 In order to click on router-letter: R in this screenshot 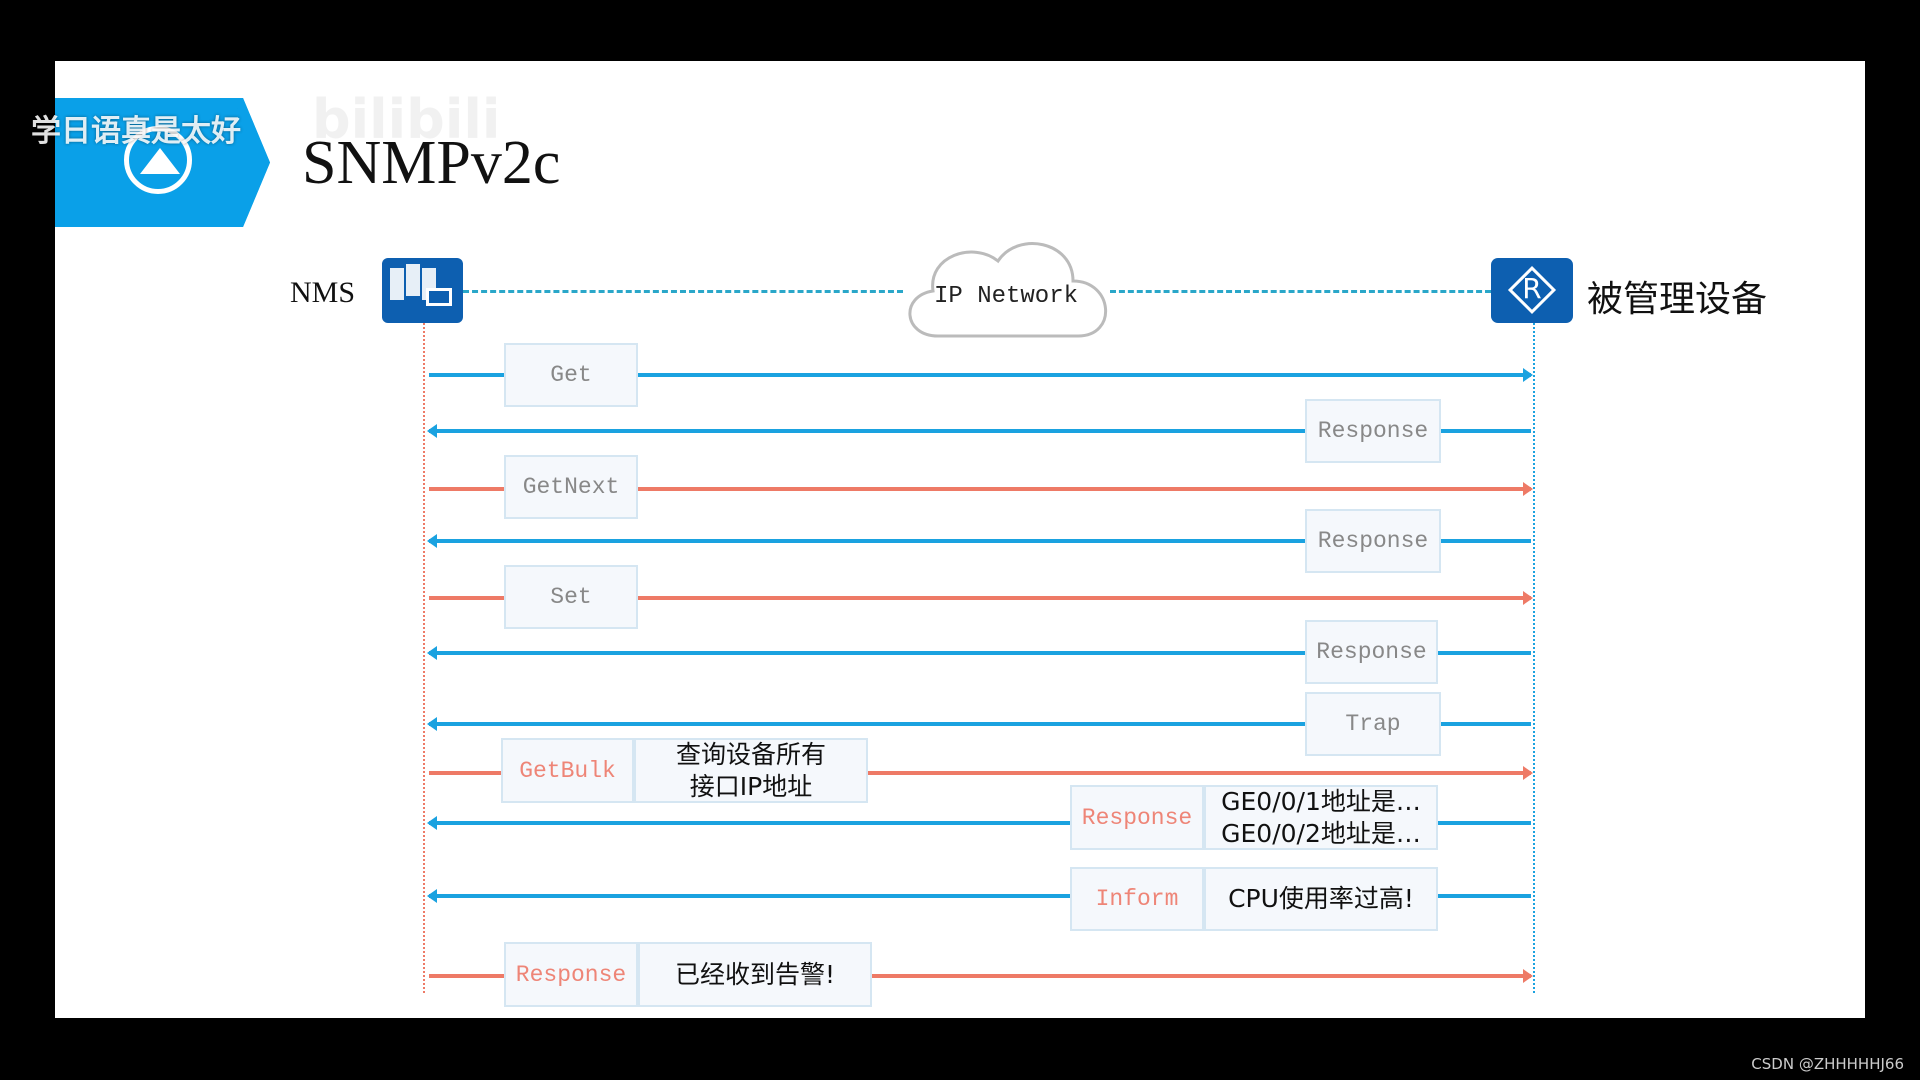, I will do `click(1532, 288)`.